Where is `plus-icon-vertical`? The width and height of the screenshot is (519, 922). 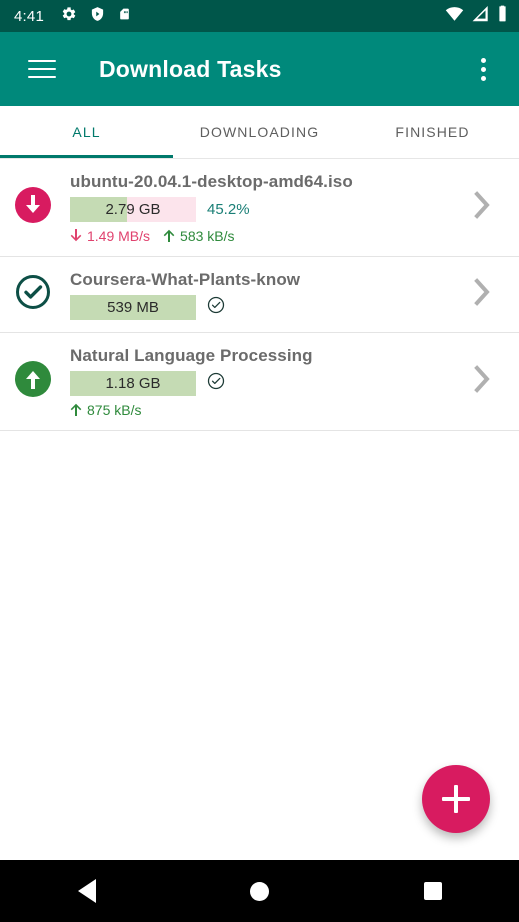
plus-icon-vertical is located at coordinates (456, 799).